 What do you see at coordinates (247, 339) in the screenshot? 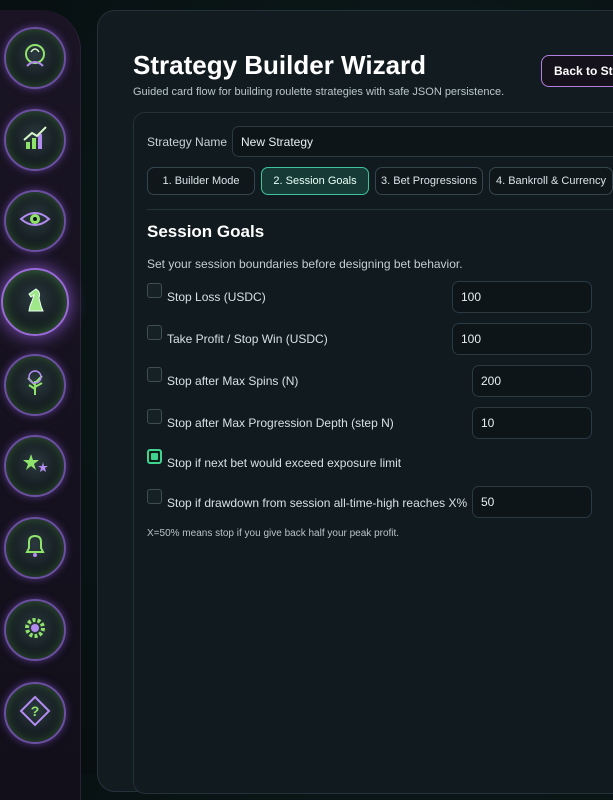
I see `take-profit-label: Take Profit / Stop Win (USDC)` at bounding box center [247, 339].